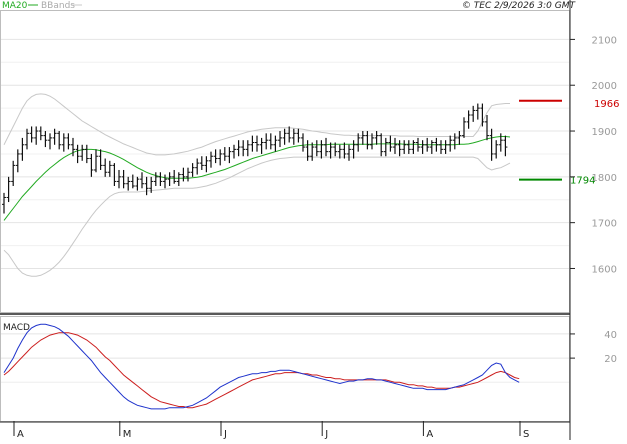 The image size is (627, 444). I want to click on x-tick-label: M, so click(127, 434).